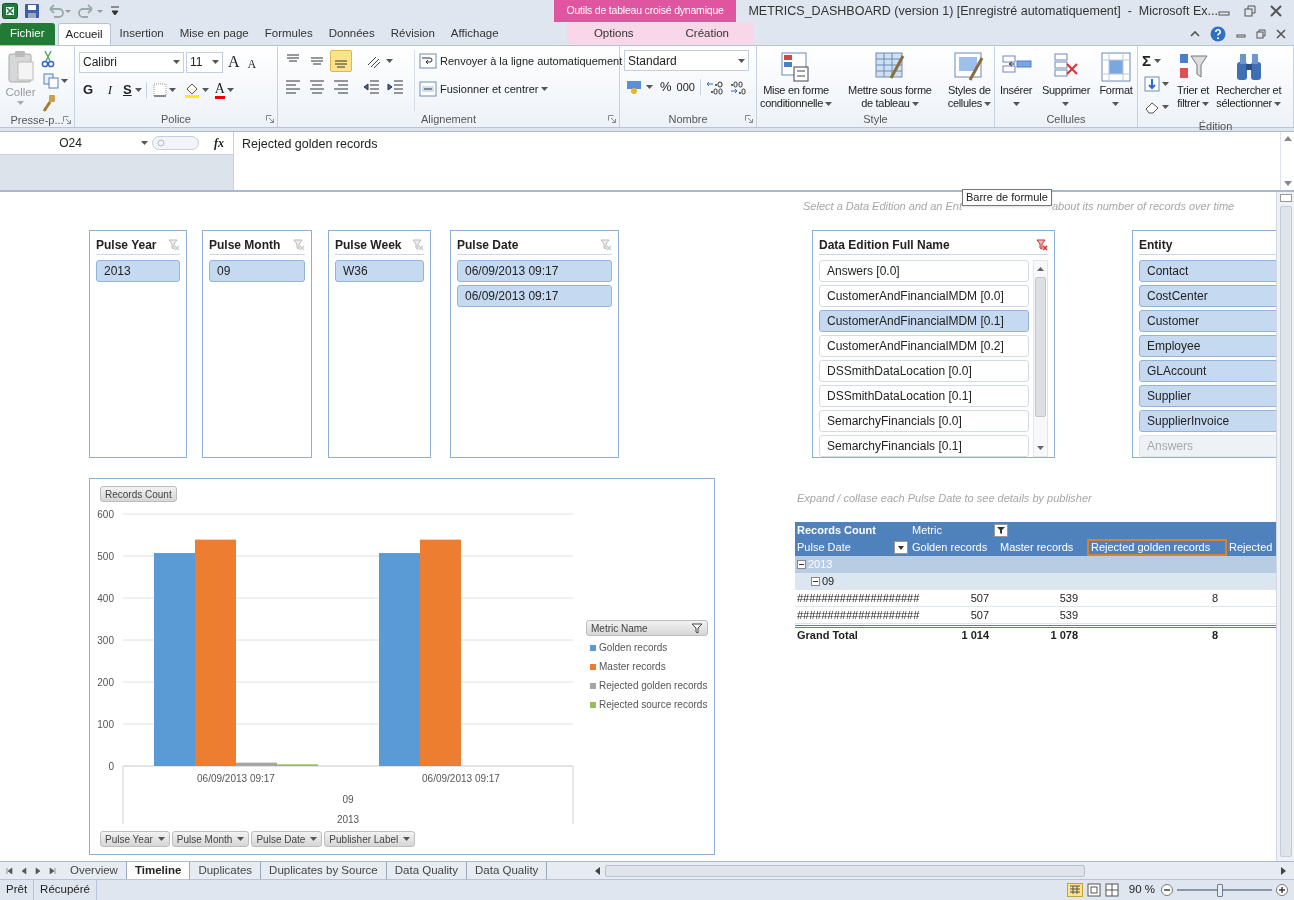 This screenshot has width=1294, height=900. What do you see at coordinates (707, 34) in the screenshot?
I see `ribbon-tab: Création` at bounding box center [707, 34].